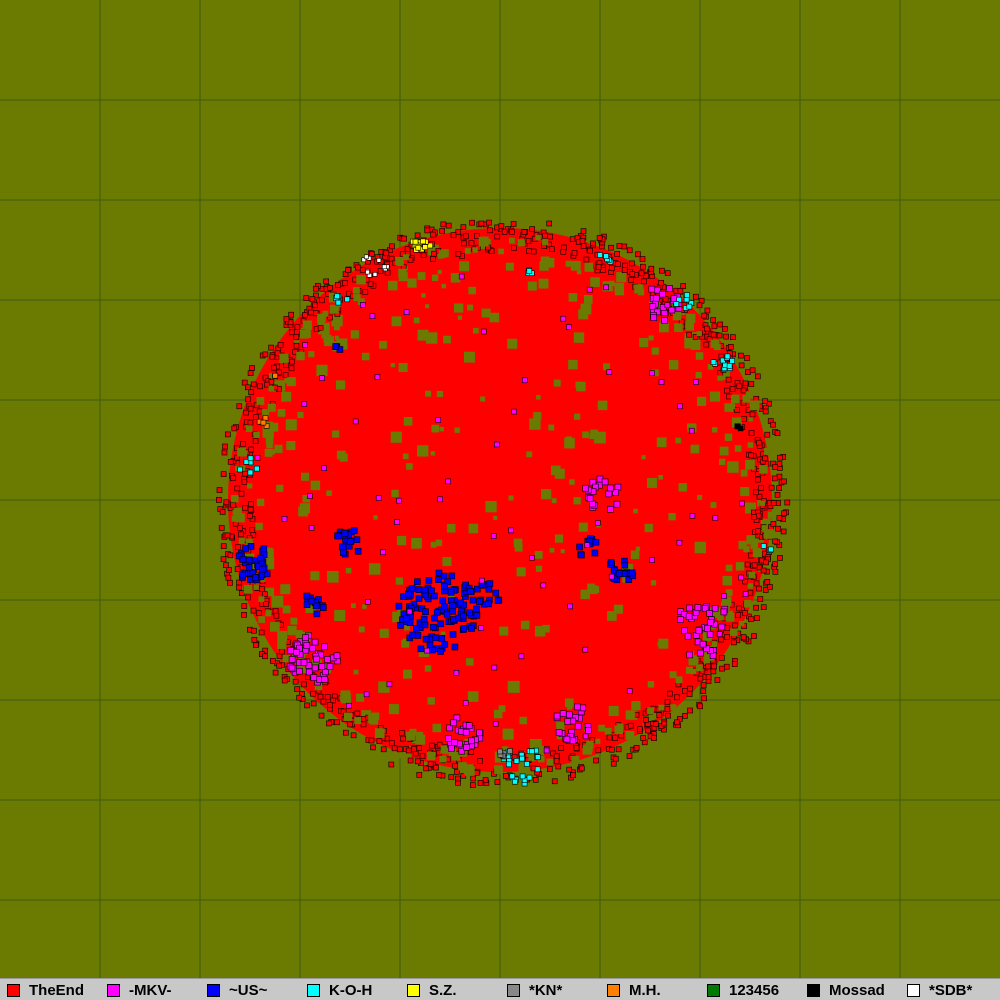 This screenshot has height=1000, width=1000. Describe the element at coordinates (13, 990) in the screenshot. I see `legend-swatch` at that location.